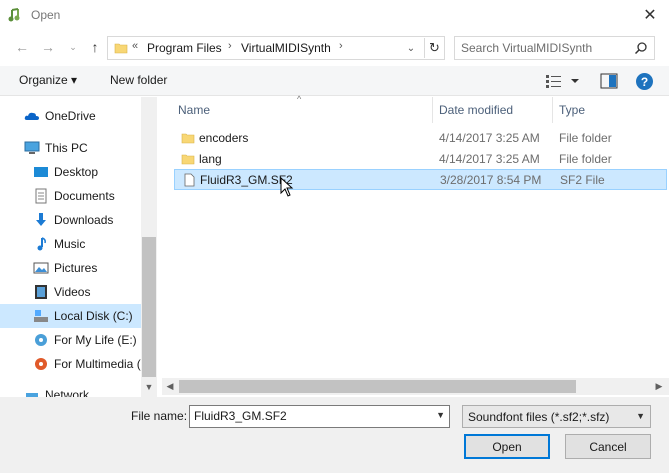 This screenshot has width=669, height=473. What do you see at coordinates (46, 15) in the screenshot?
I see `window-title: Open` at bounding box center [46, 15].